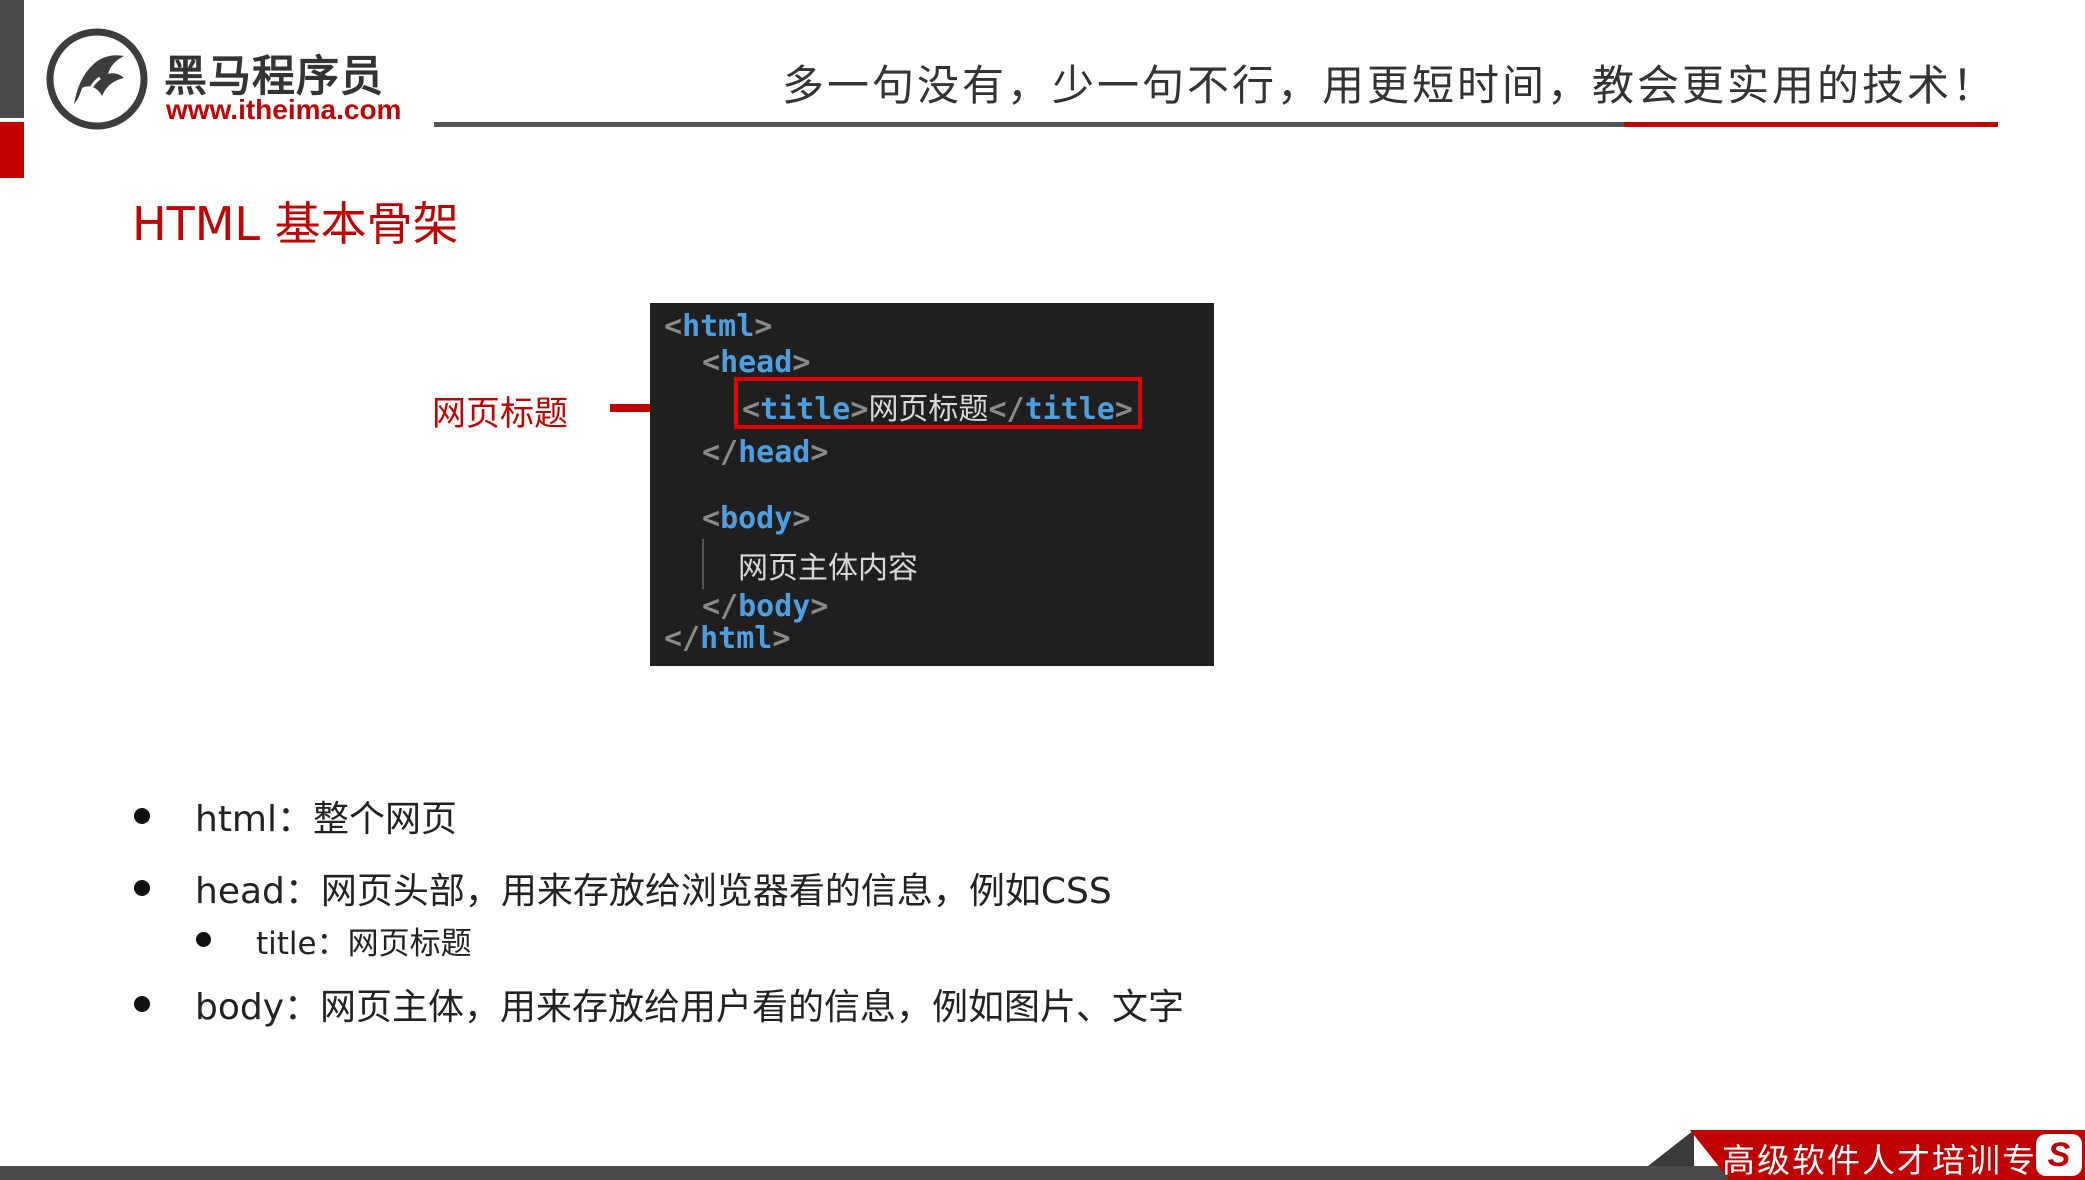 Image resolution: width=2085 pixels, height=1180 pixels. Describe the element at coordinates (756, 362) in the screenshot. I see `code-line-head-open: <head>` at that location.